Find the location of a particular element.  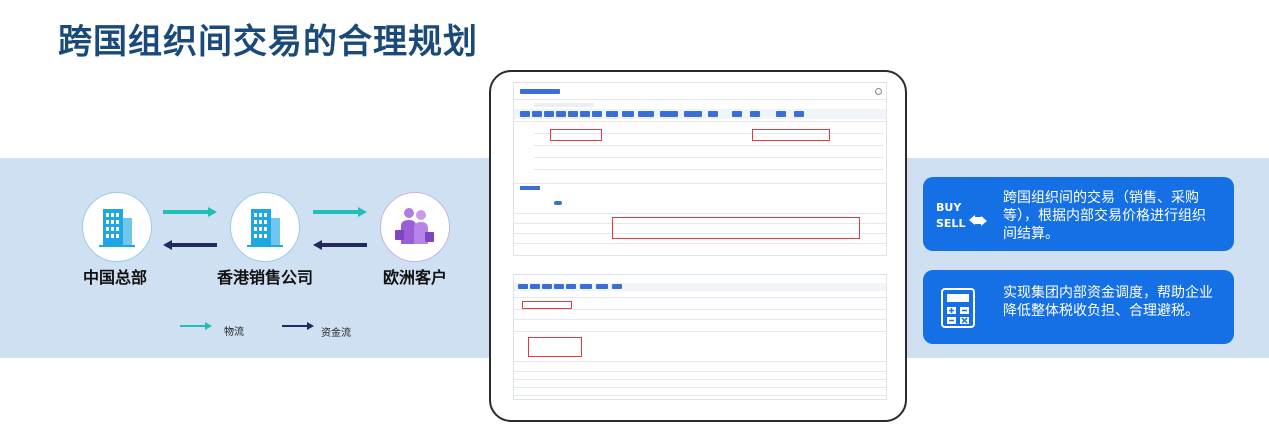

svg-text: SELL is located at coordinates (950, 223).